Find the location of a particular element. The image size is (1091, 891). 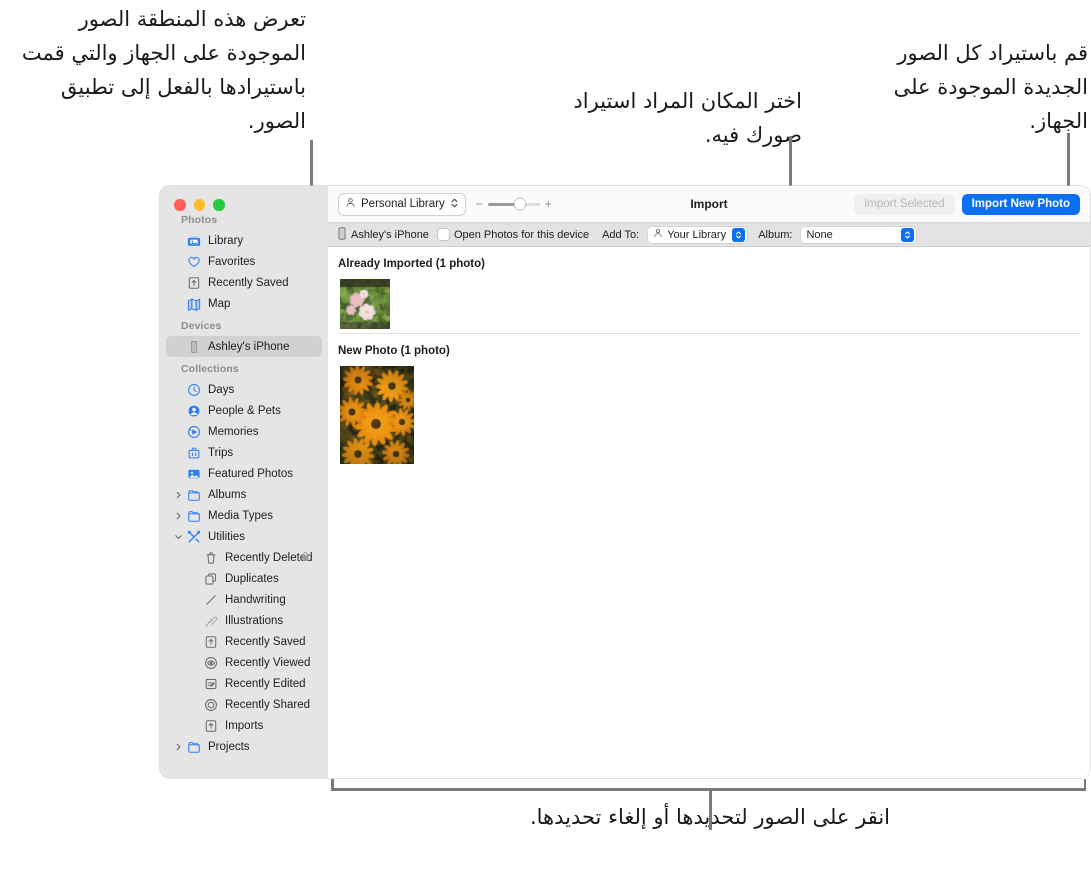

sidebar-item-handwriting: Handwriting is located at coordinates (244, 599).